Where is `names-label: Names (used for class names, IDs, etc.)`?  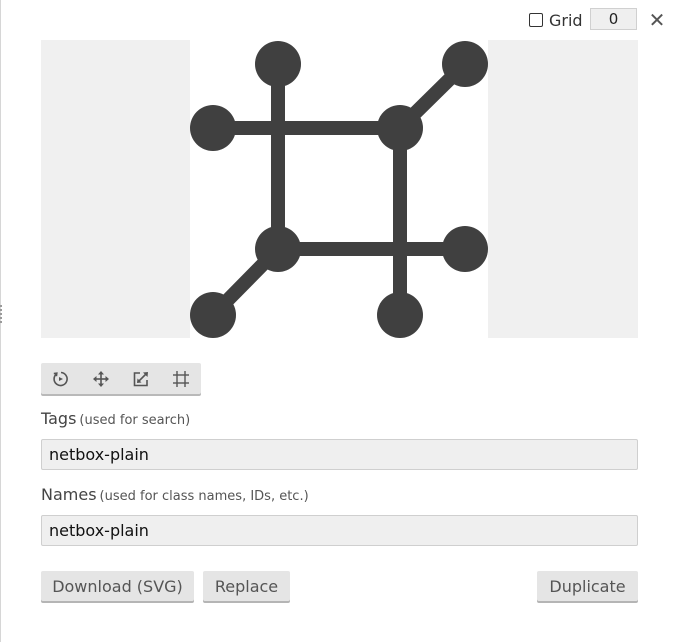 names-label: Names (used for class names, IDs, etc.) is located at coordinates (175, 494).